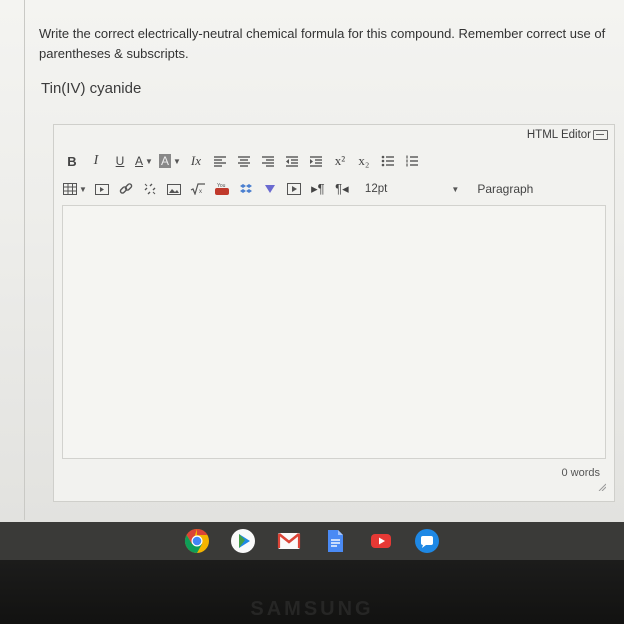 Image resolution: width=624 pixels, height=624 pixels. What do you see at coordinates (340, 161) in the screenshot?
I see `superscript-button: x²` at bounding box center [340, 161].